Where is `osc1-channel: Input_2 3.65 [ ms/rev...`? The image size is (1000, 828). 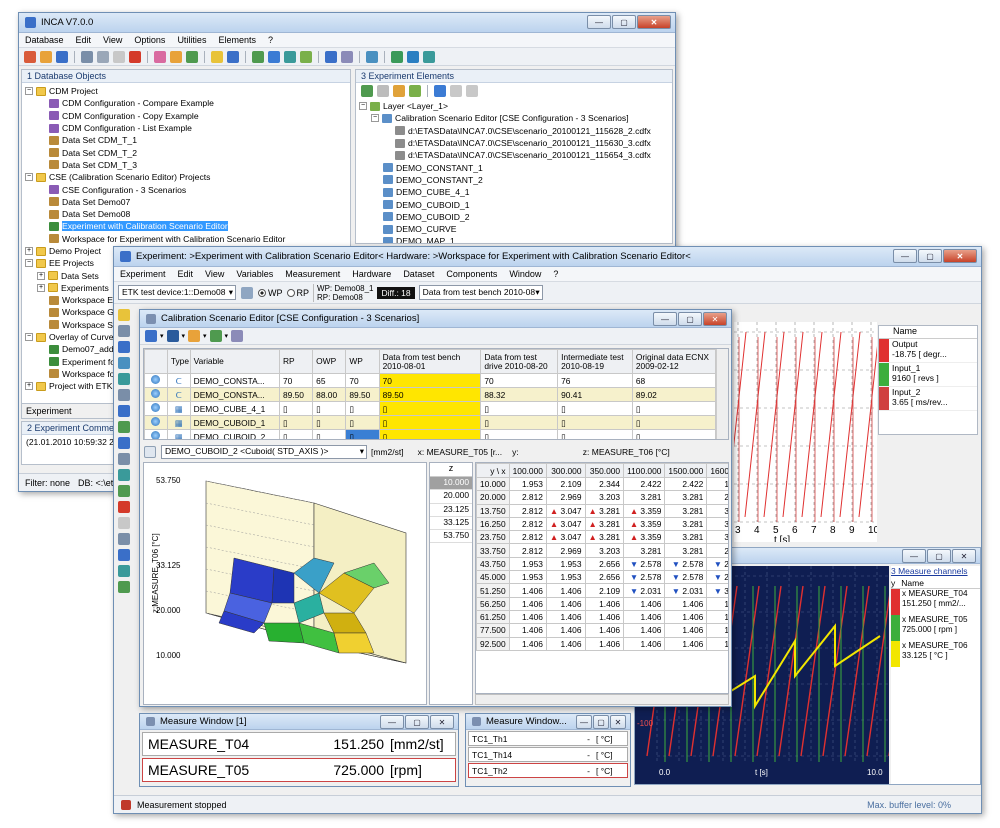 osc1-channel: Input_2 3.65 [ ms/rev... is located at coordinates (928, 399).